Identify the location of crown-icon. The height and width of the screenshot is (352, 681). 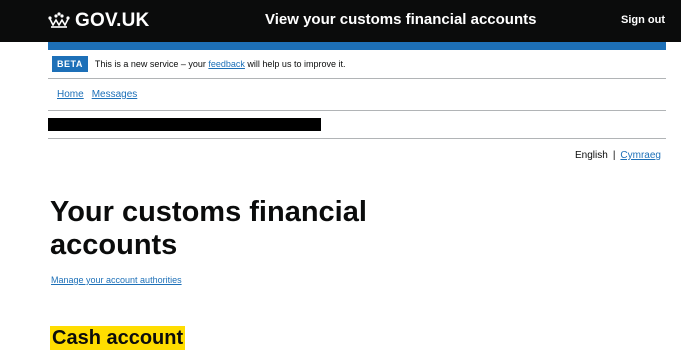
(59, 21).